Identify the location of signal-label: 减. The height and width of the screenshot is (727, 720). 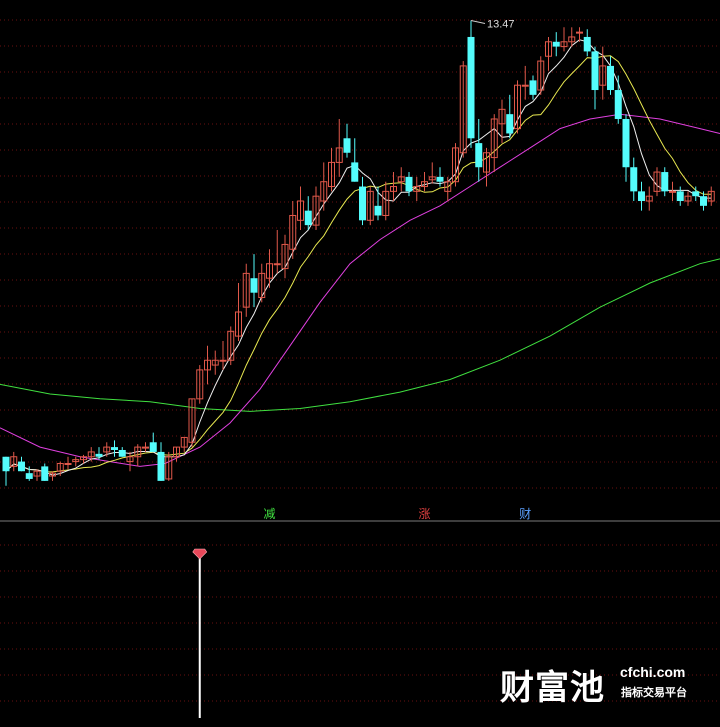
(270, 514).